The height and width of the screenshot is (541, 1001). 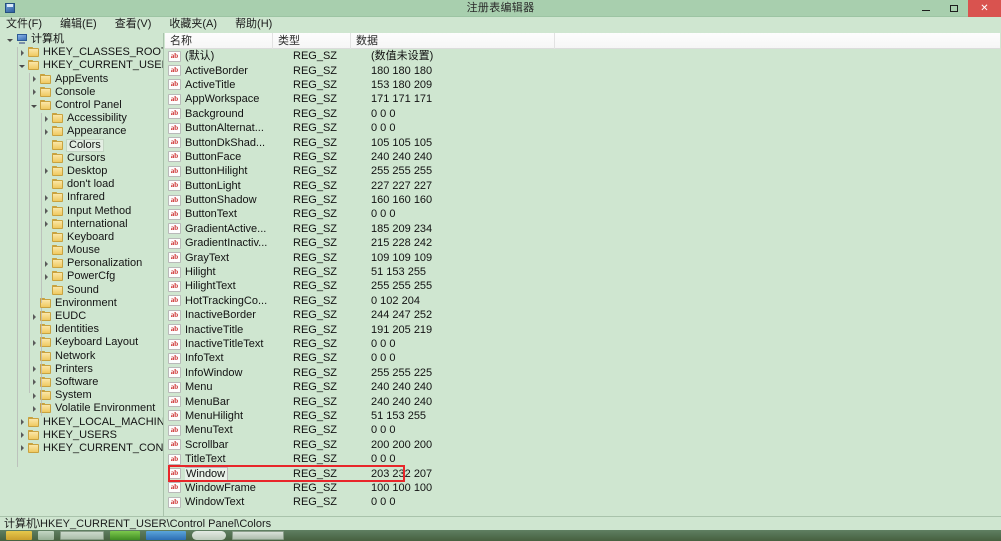 I want to click on table-row: WindowText REG_SZ 0 0 0, so click(x=582, y=502).